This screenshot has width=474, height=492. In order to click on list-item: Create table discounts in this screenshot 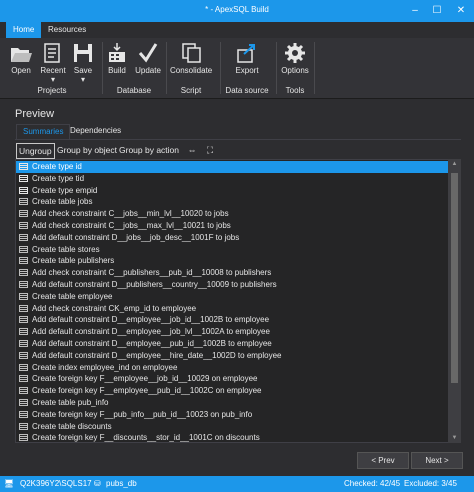, I will do `click(232, 427)`.